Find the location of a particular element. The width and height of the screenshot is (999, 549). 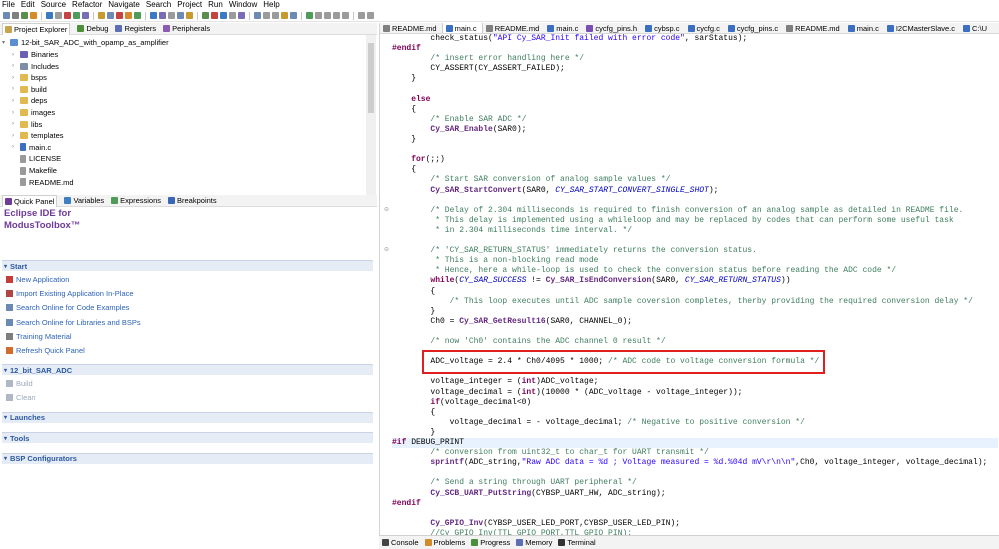

menu-window: Window is located at coordinates (243, 4).